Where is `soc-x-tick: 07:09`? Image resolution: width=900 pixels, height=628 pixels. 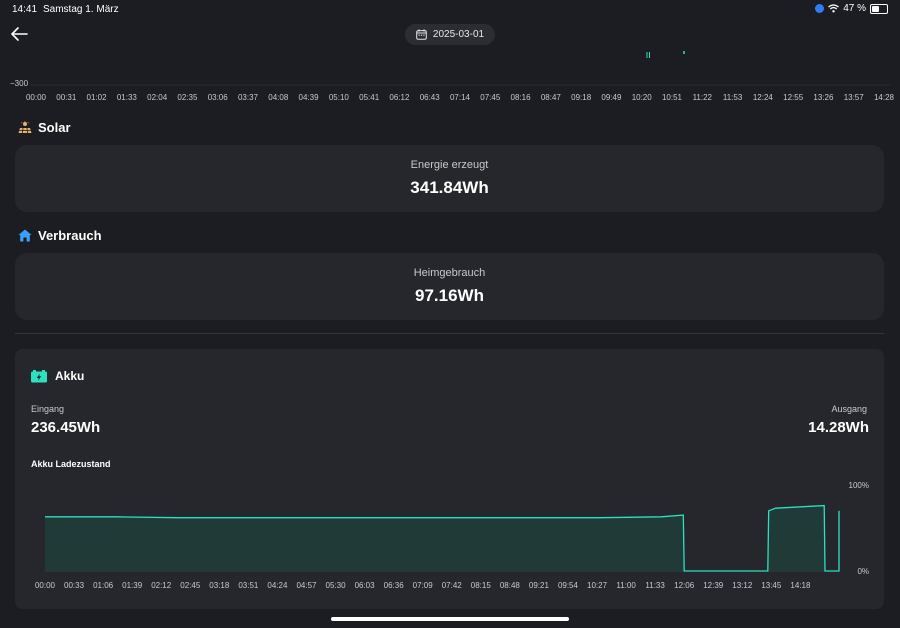
soc-x-tick: 07:09 is located at coordinates (422, 585).